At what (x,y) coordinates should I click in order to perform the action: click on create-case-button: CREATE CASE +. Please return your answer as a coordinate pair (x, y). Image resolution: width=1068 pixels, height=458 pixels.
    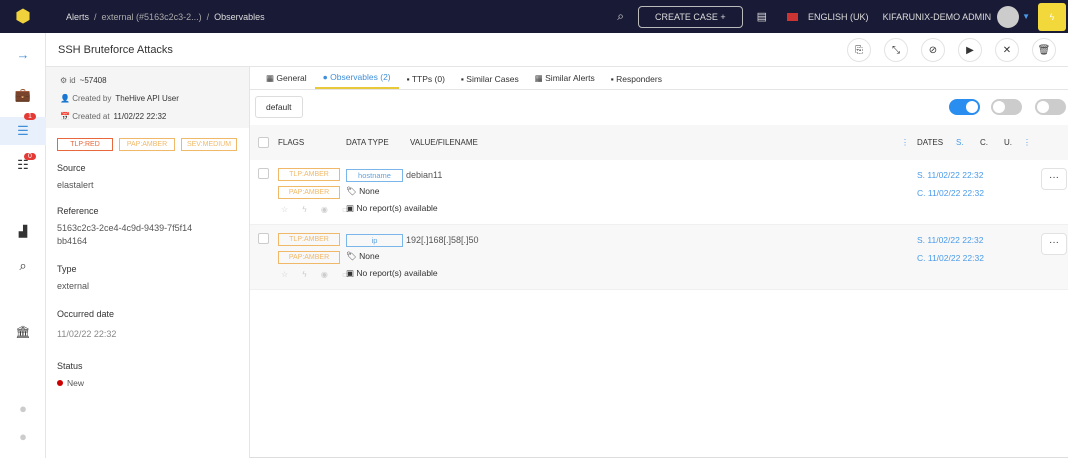
    Looking at the image, I should click on (690, 16).